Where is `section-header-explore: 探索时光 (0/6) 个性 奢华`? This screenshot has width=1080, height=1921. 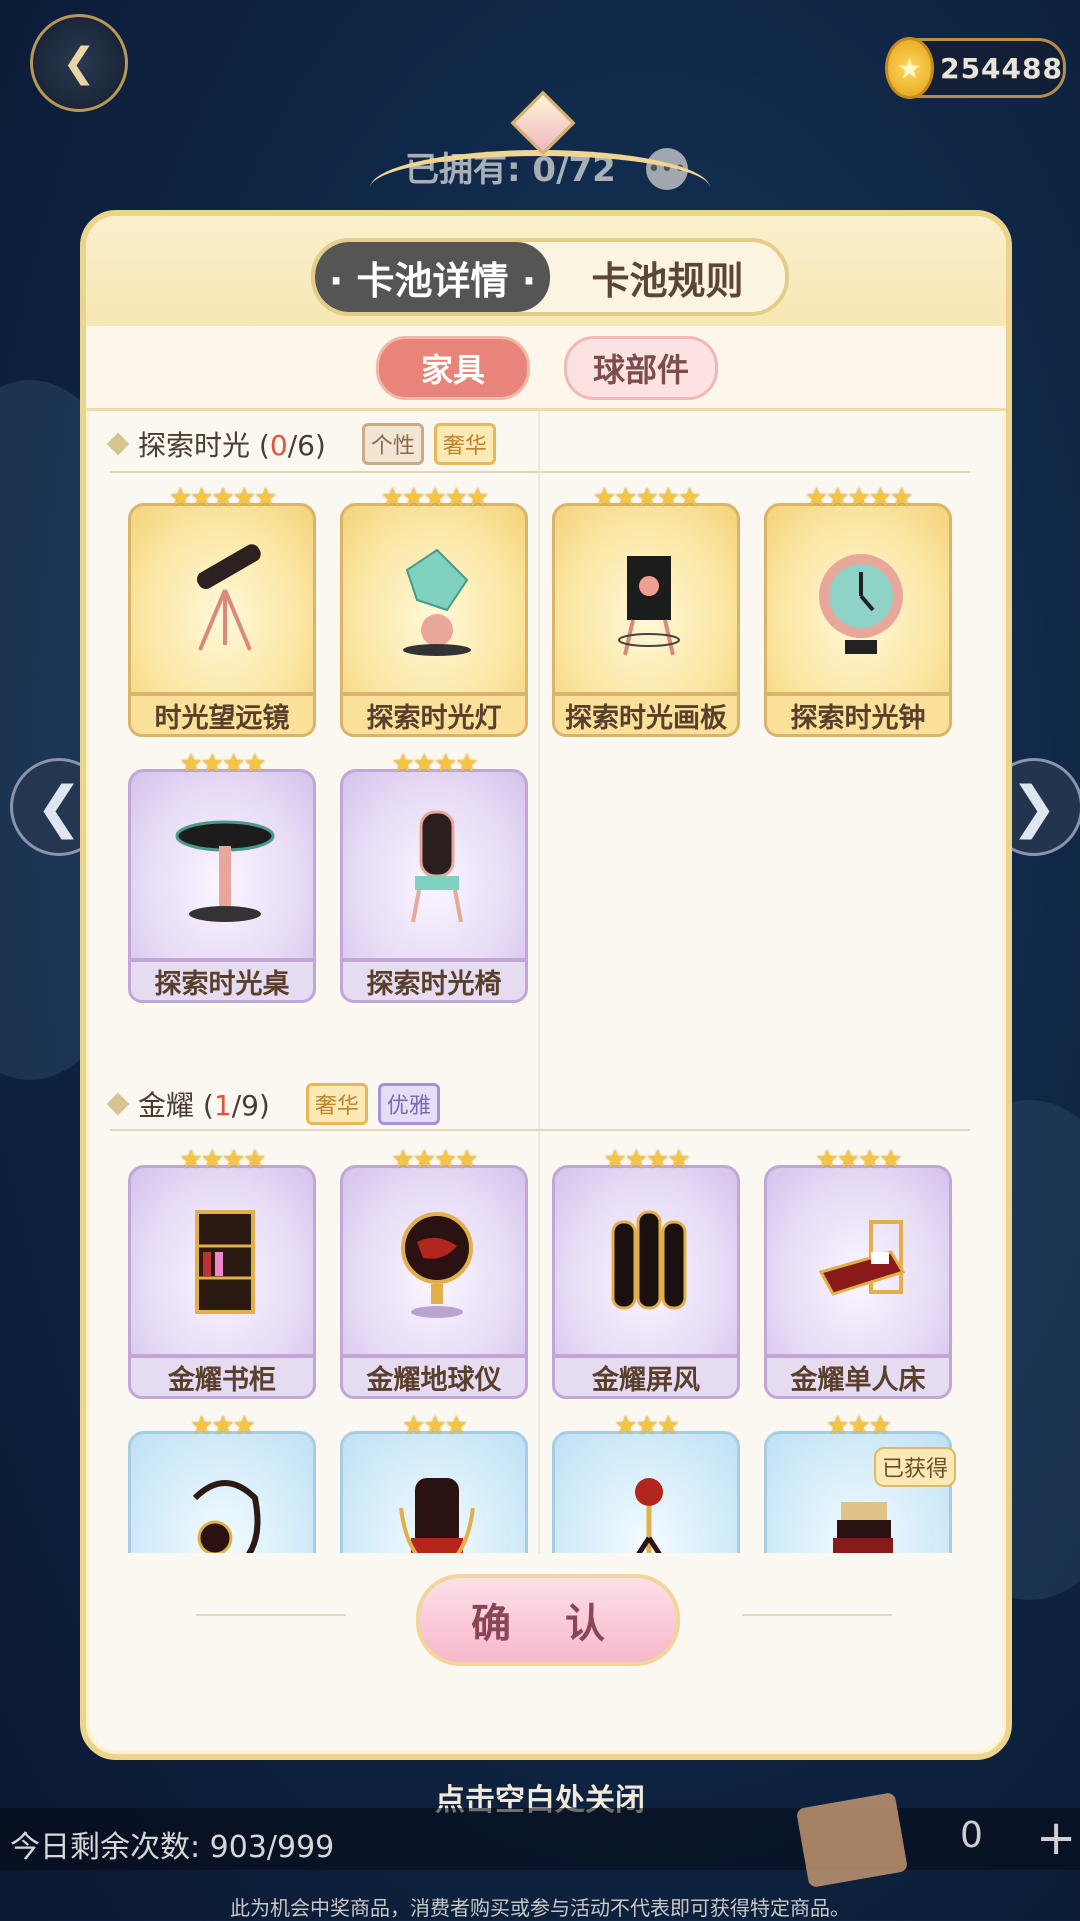
section-header-explore: 探索时光 (0/6) 个性 奢华 is located at coordinates (301, 444).